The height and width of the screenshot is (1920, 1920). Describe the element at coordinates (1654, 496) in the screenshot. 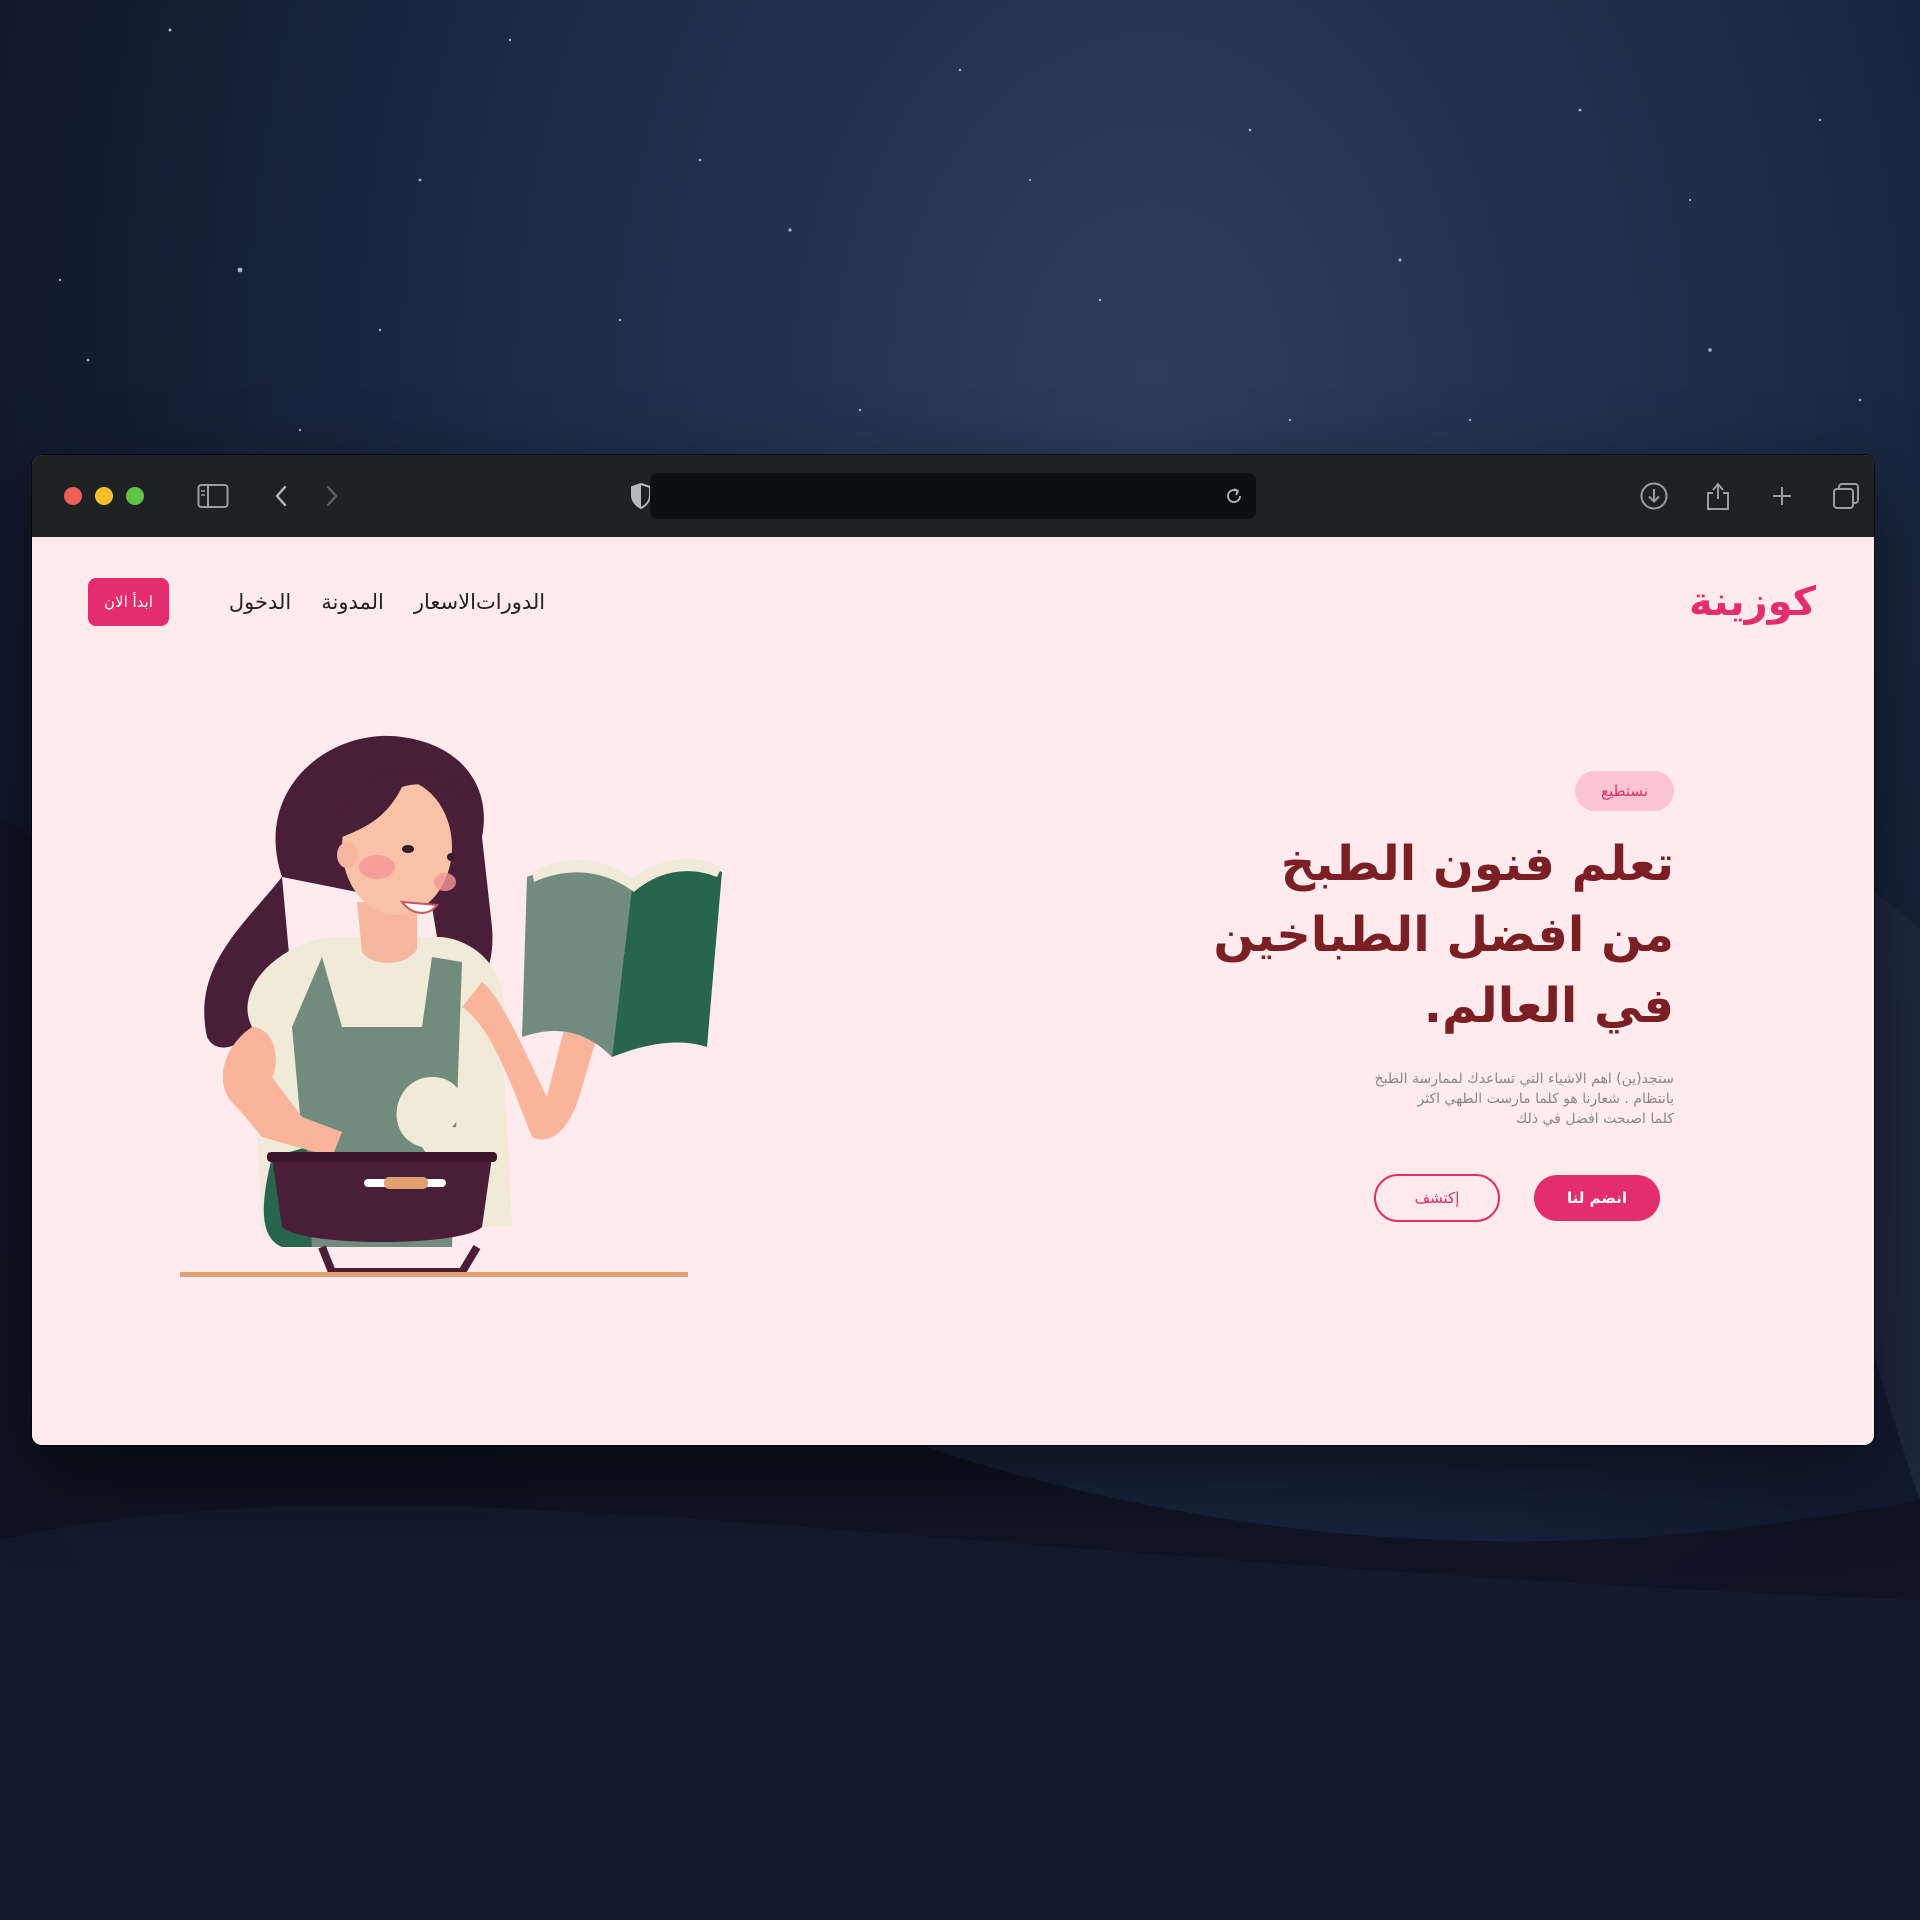

I see `download-icon` at that location.